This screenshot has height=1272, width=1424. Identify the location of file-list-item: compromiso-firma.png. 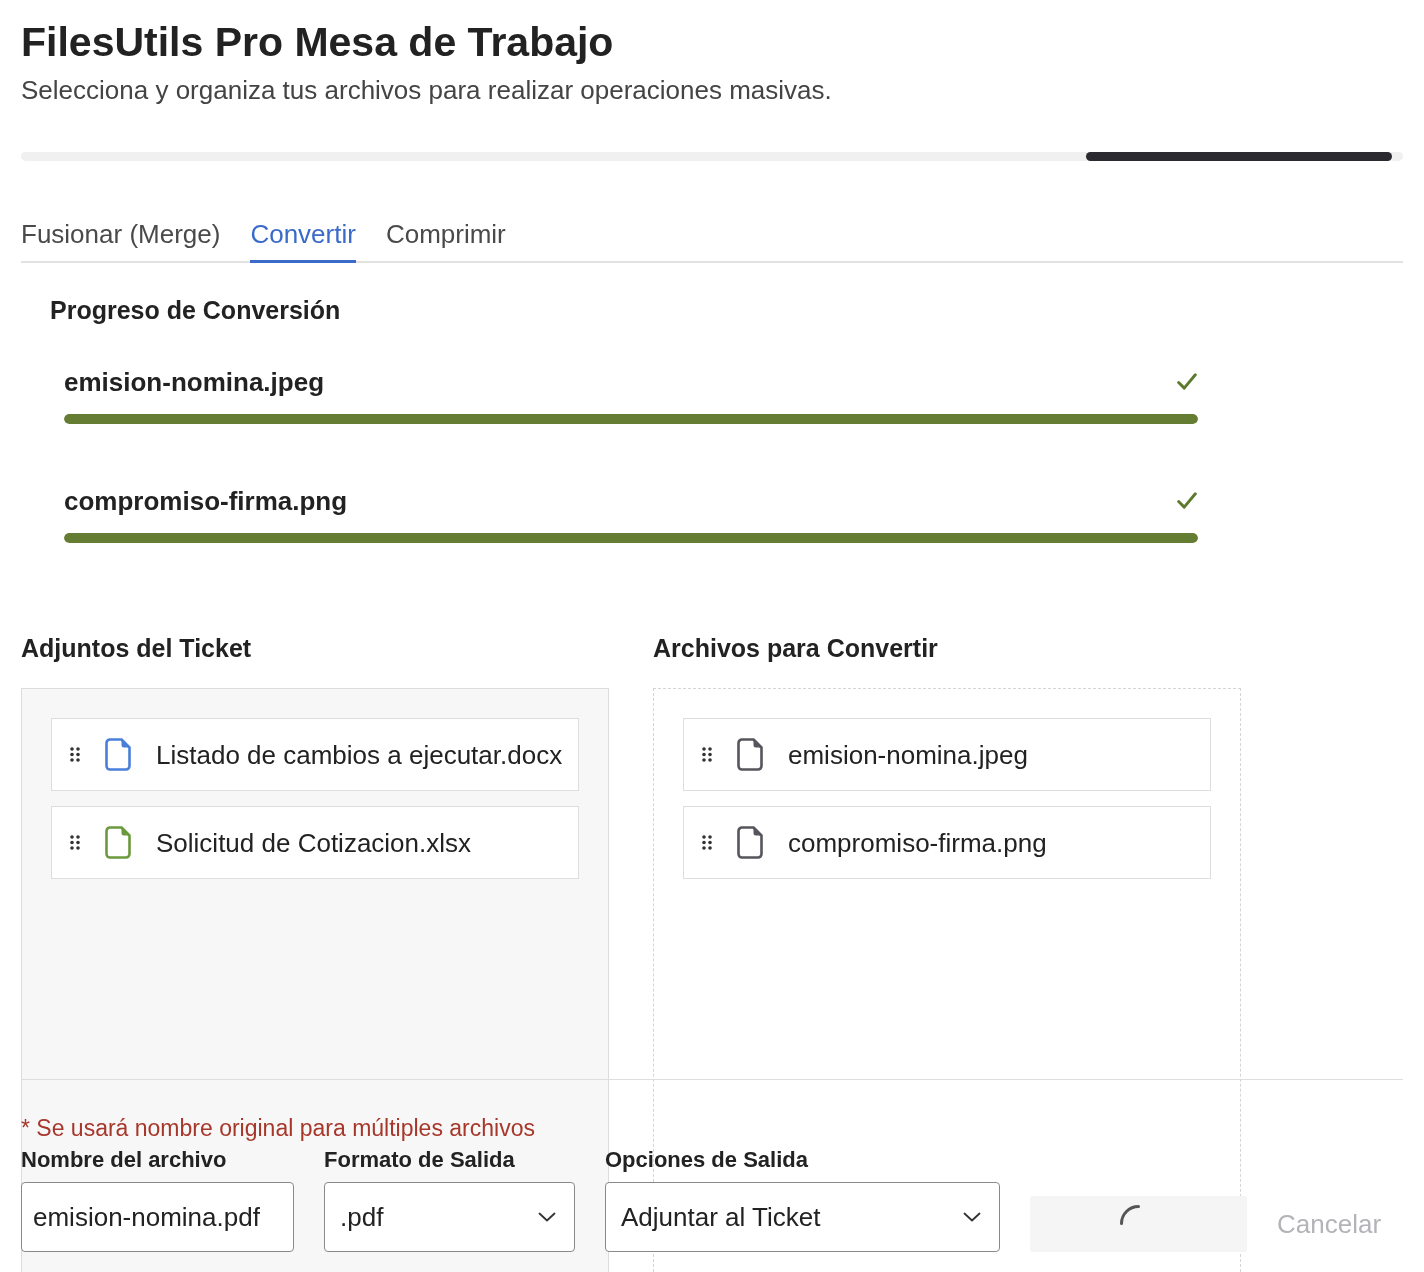
(947, 842).